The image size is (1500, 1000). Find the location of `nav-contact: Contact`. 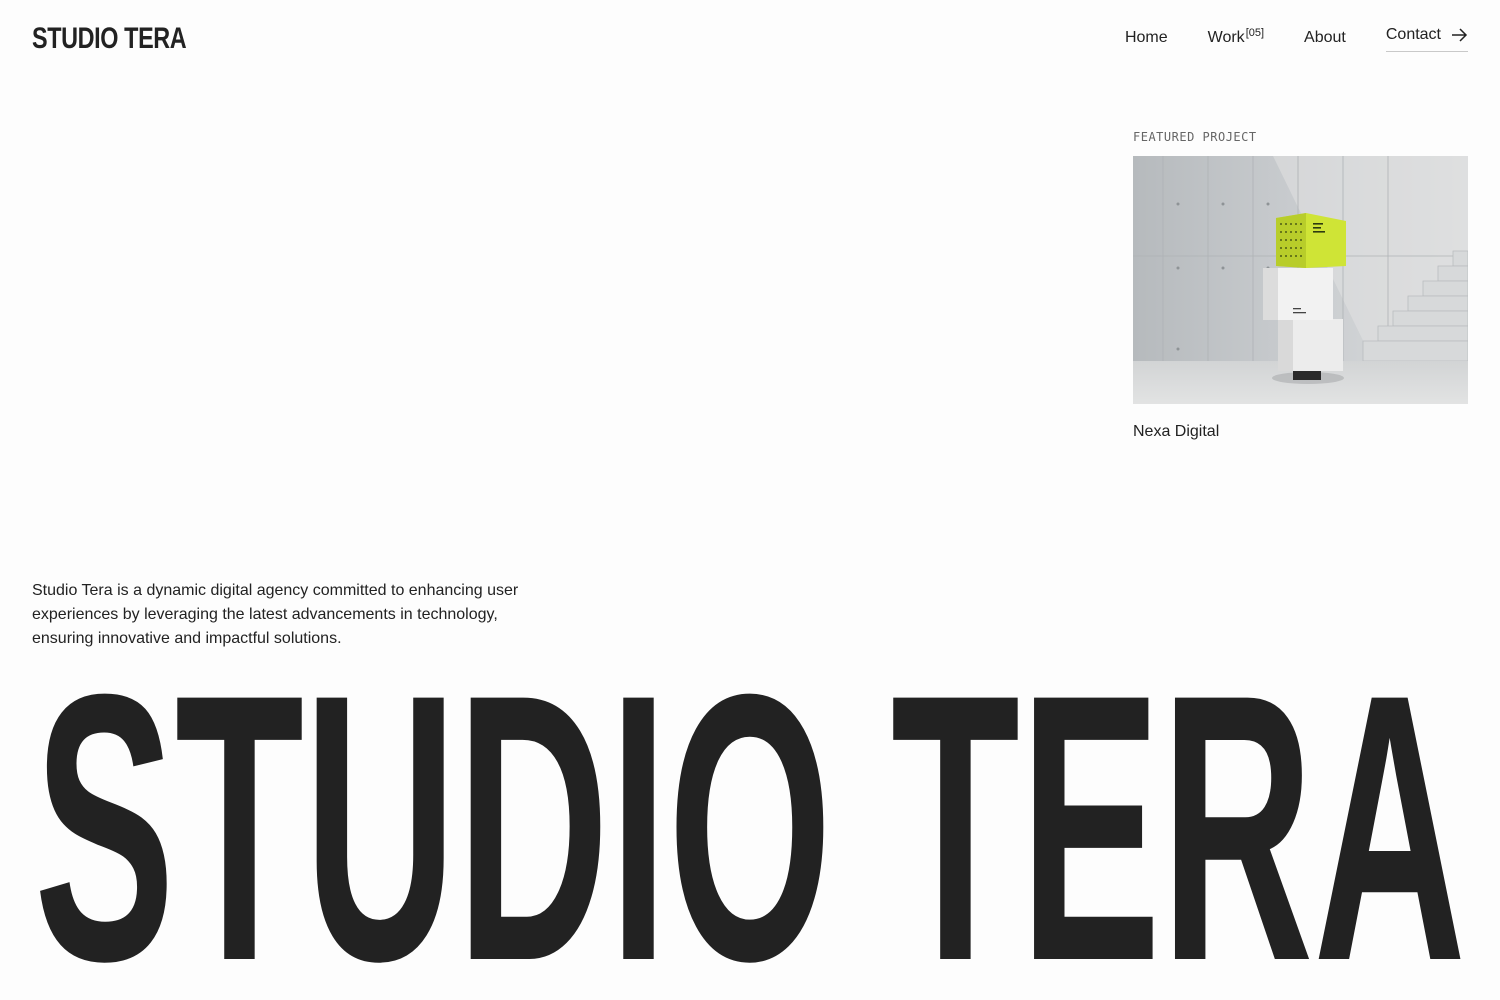

nav-contact: Contact is located at coordinates (1426, 37).